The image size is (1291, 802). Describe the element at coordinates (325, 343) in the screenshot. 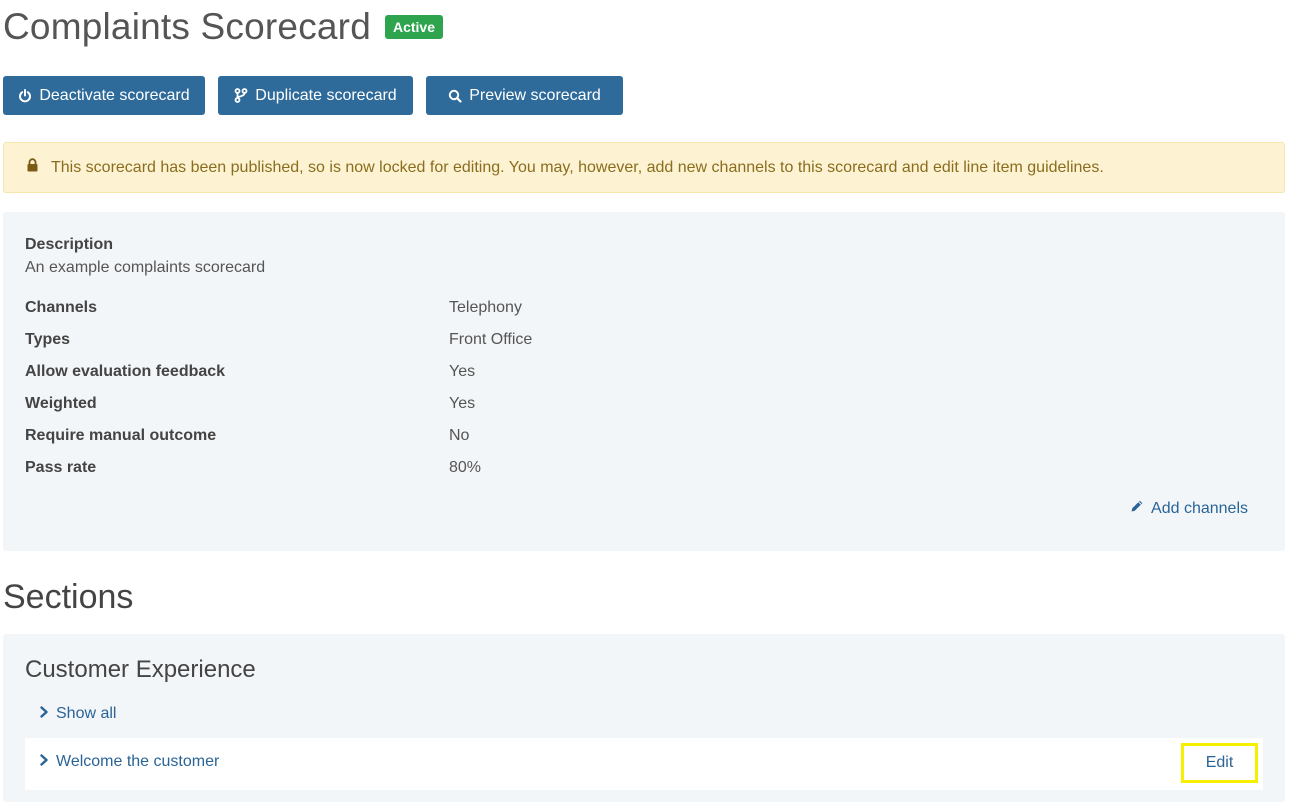

I see `detail-row-types: Types Front Office` at that location.